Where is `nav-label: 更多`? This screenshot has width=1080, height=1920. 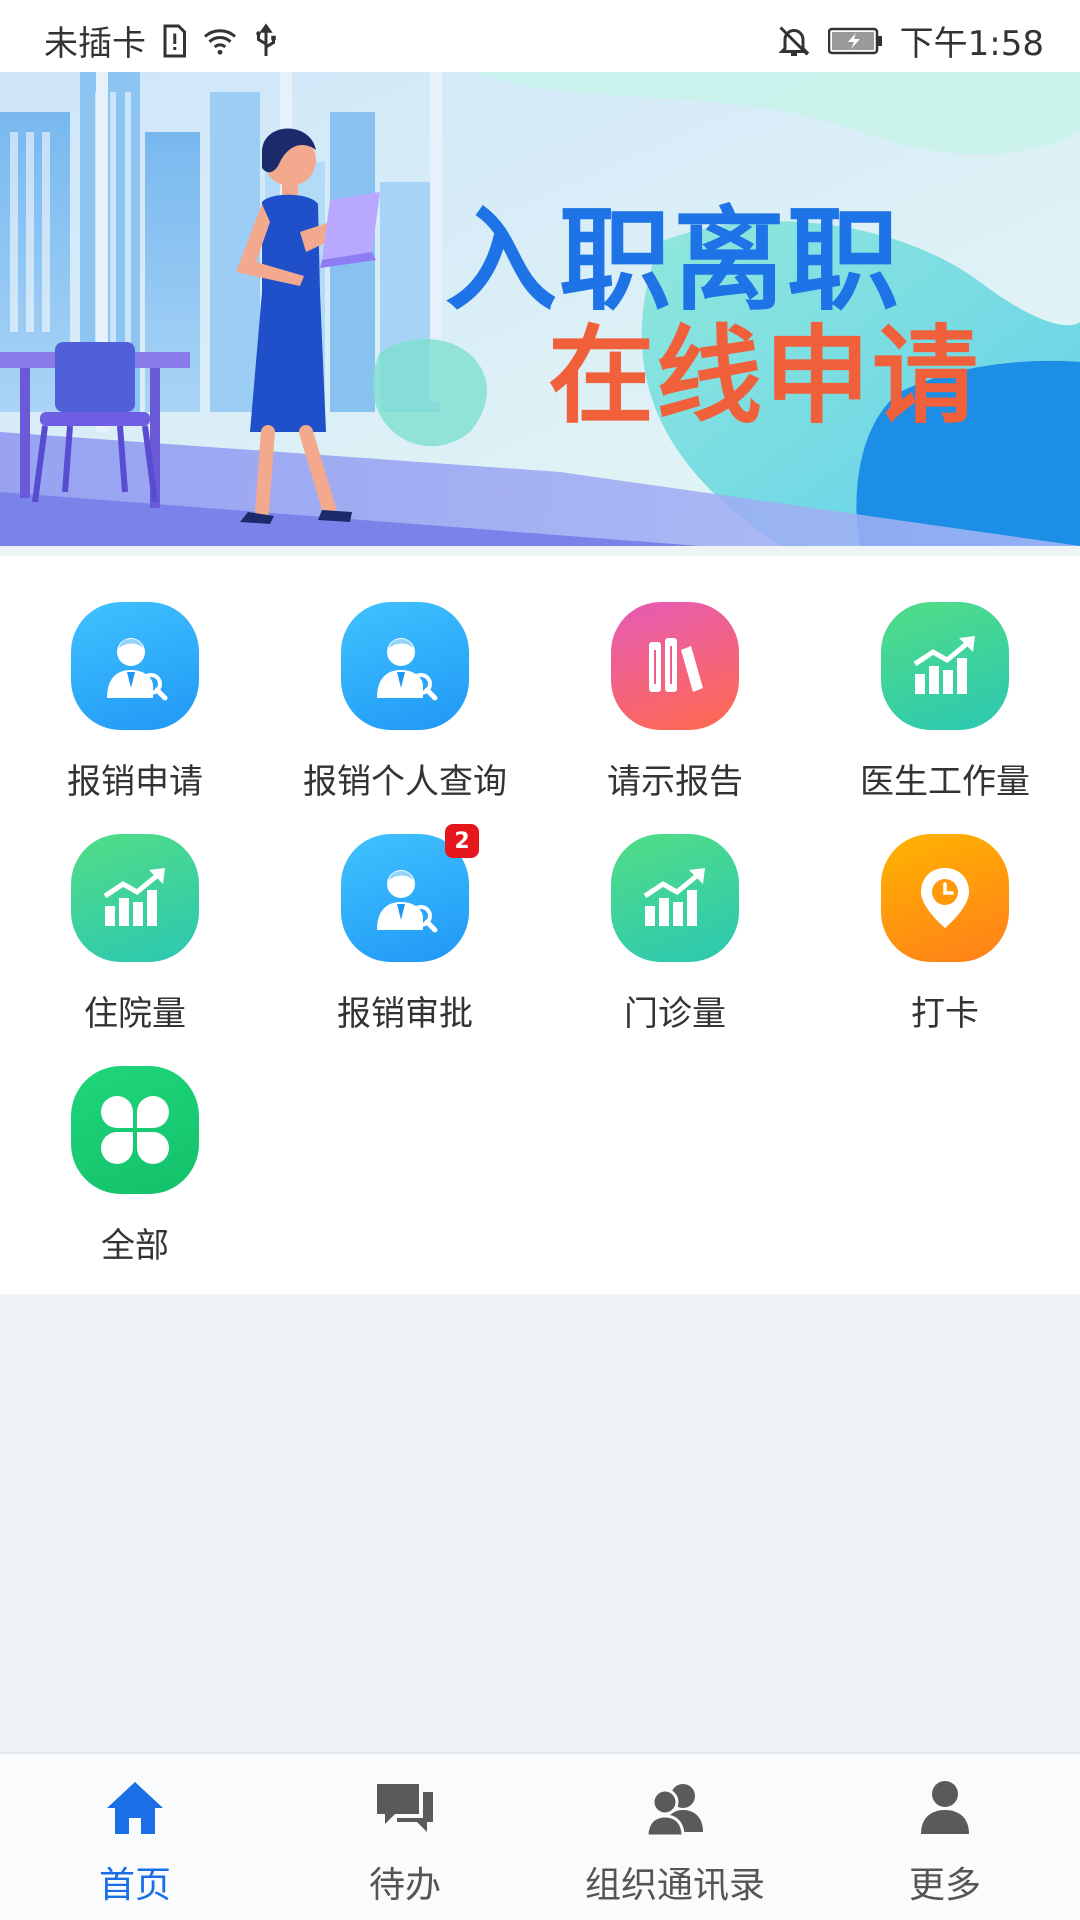
nav-label: 更多 is located at coordinates (944, 1885).